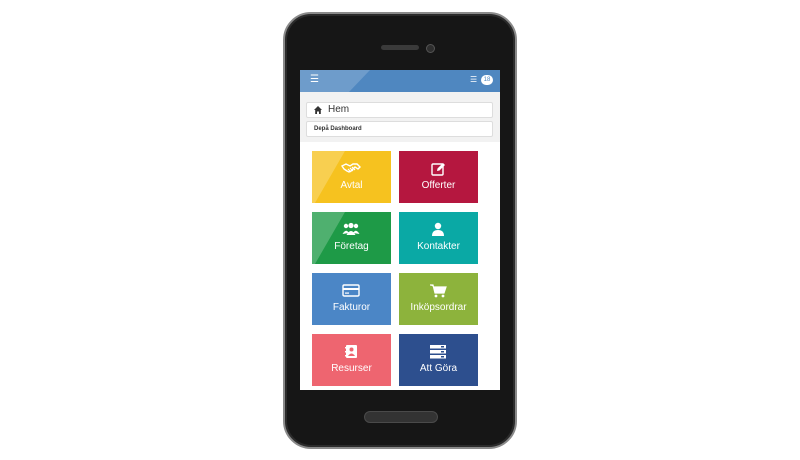 The height and width of the screenshot is (460, 800). Describe the element at coordinates (351, 368) in the screenshot. I see `tile-label: Resurser` at that location.